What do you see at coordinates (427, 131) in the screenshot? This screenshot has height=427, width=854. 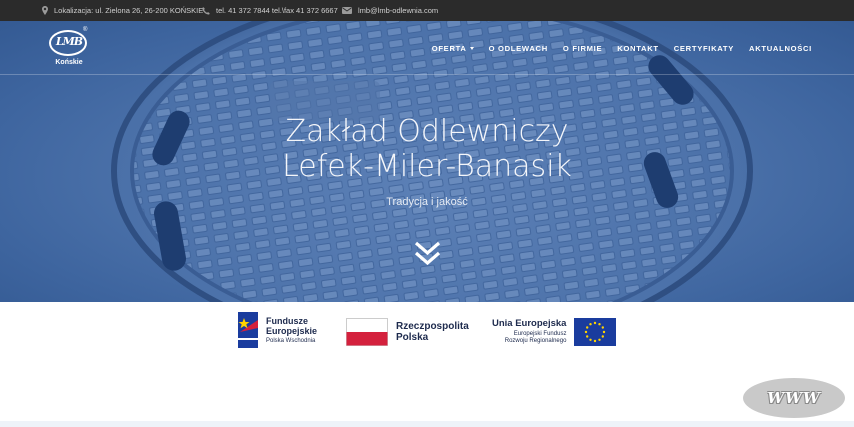 I see `hero-title-line1: Zakład Odlewniczy` at bounding box center [427, 131].